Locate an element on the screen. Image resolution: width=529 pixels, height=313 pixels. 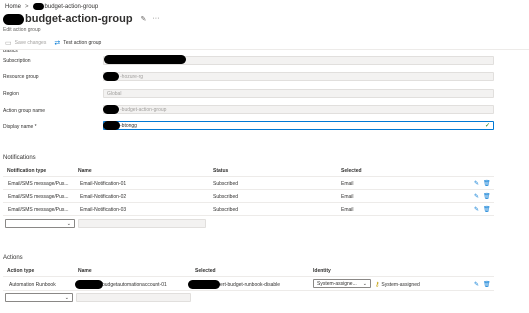
basics-heading: Basics is located at coordinates (10, 52).